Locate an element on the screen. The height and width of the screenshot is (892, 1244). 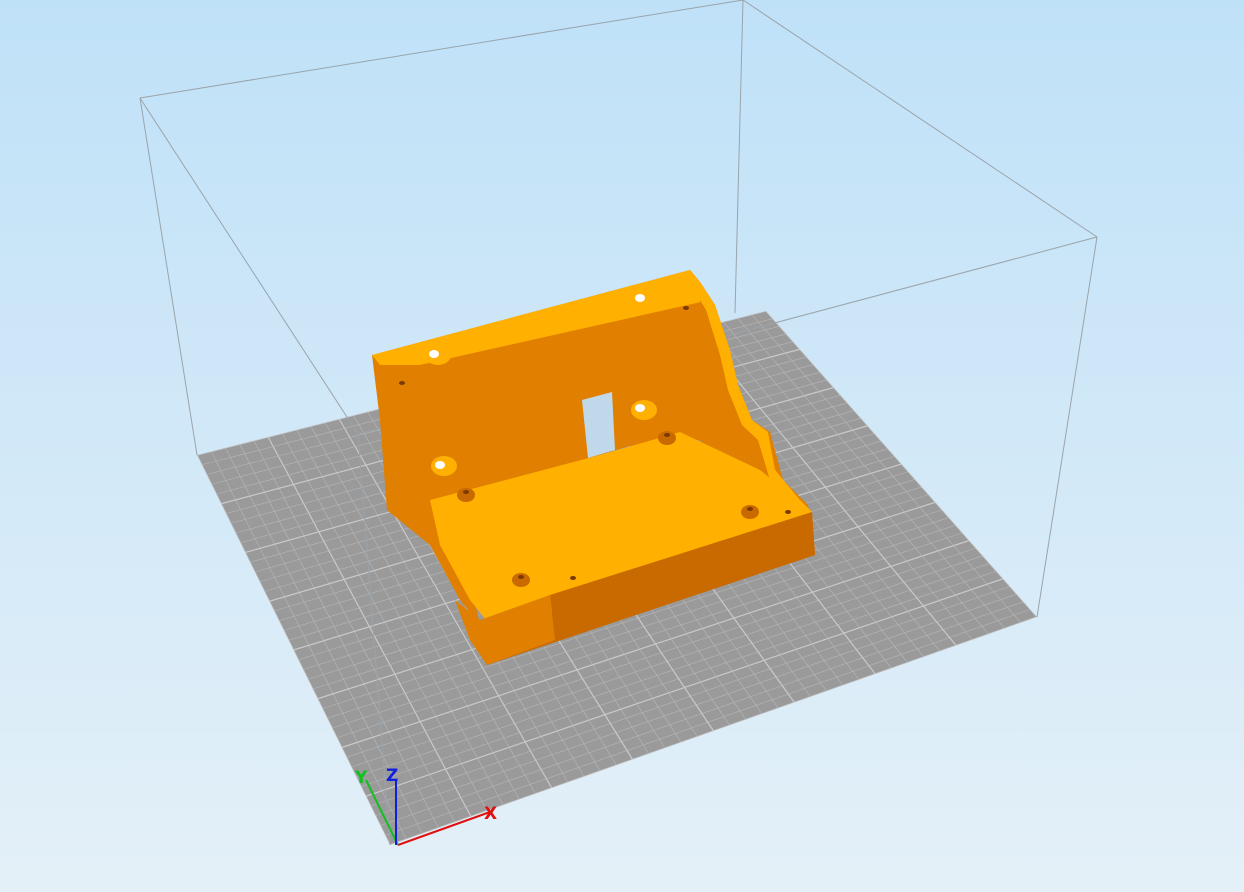
x-axis-label: X is located at coordinates (490, 814).